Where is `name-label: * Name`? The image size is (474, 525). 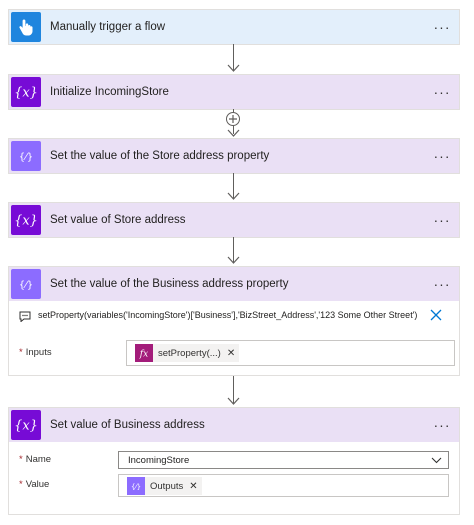
name-label: * Name is located at coordinates (35, 459).